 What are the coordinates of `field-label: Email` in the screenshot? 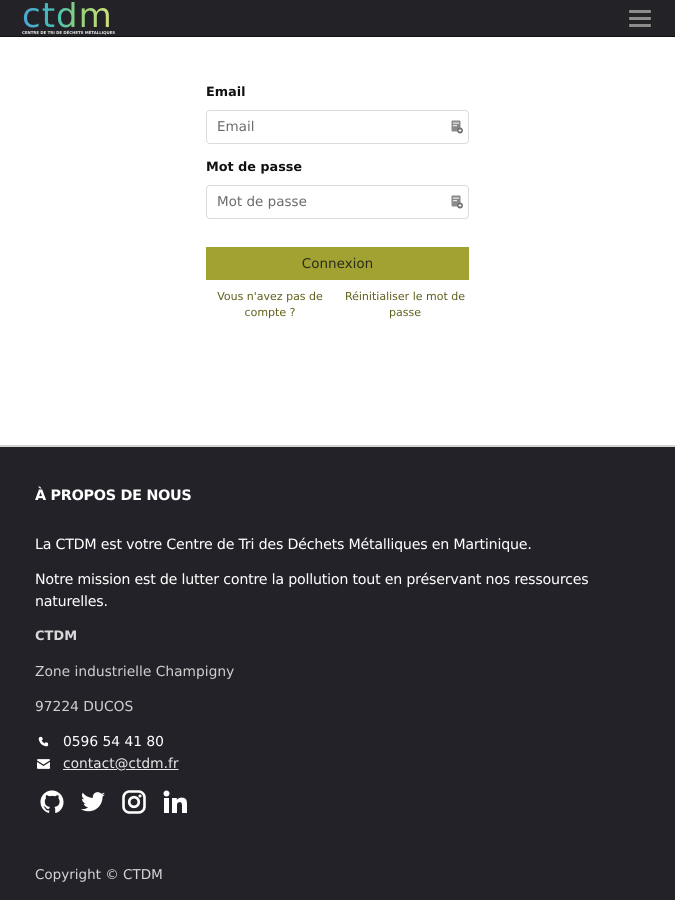 It's located at (226, 93).